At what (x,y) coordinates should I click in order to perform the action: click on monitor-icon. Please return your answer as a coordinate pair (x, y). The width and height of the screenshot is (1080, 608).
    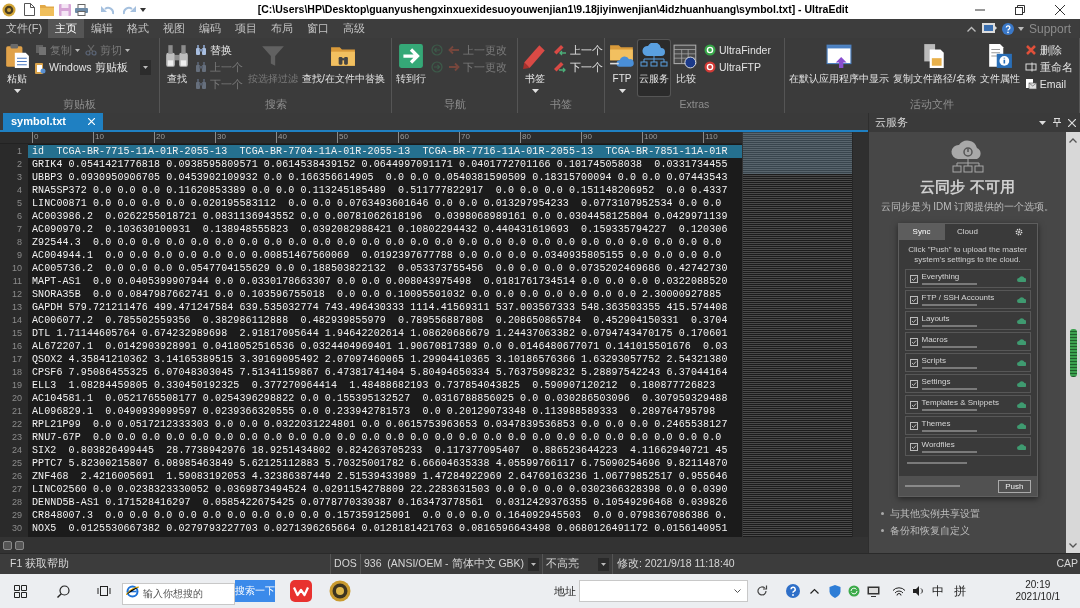
    Looking at the image, I should click on (873, 591).